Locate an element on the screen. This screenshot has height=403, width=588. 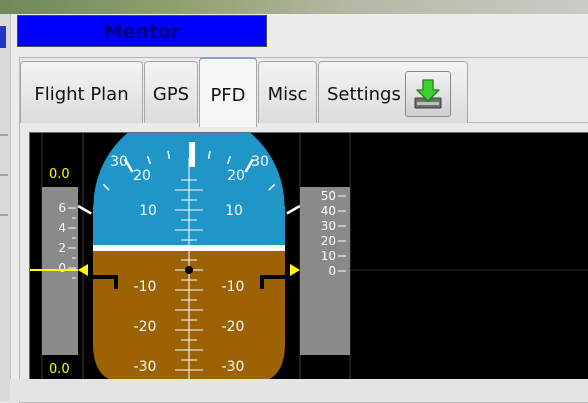
tab-gps: GPS is located at coordinates (171, 92).